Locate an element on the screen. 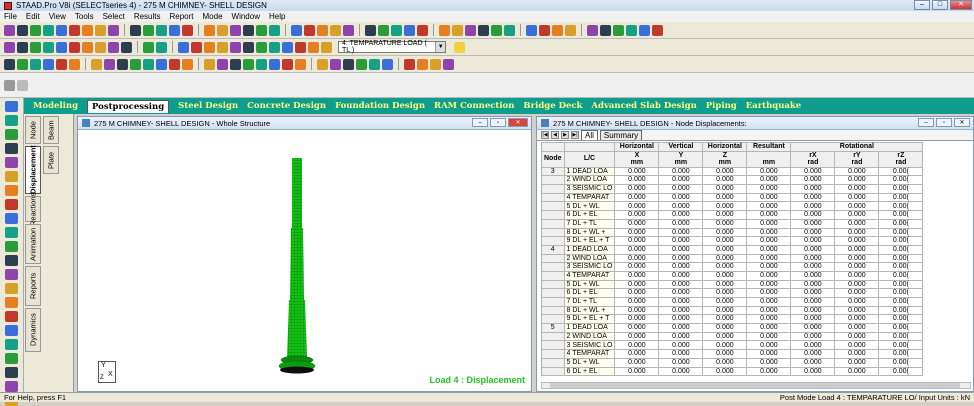  next-sheet-icon: ▶ is located at coordinates (565, 135).